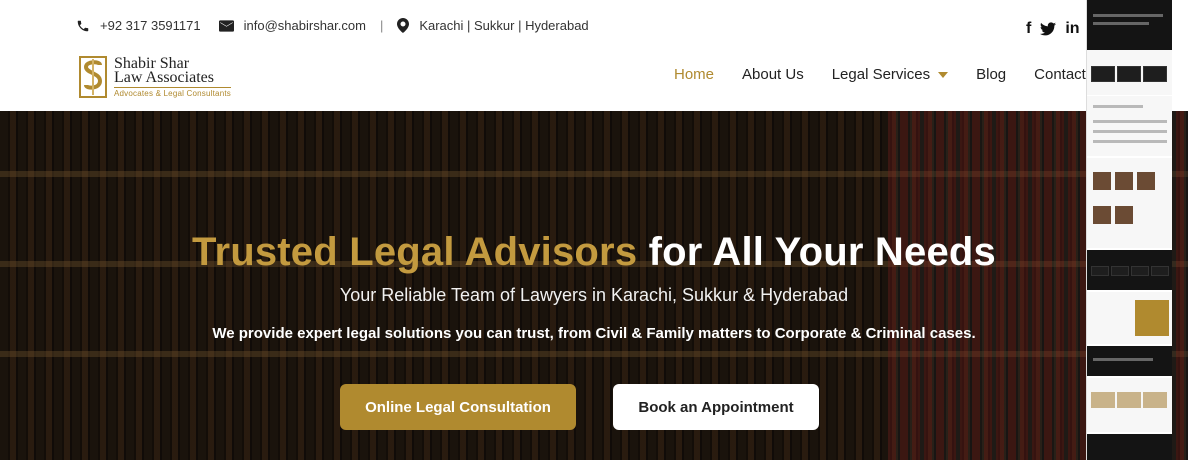 The height and width of the screenshot is (460, 1188). Describe the element at coordinates (773, 74) in the screenshot. I see `nav-about-us: About Us` at that location.